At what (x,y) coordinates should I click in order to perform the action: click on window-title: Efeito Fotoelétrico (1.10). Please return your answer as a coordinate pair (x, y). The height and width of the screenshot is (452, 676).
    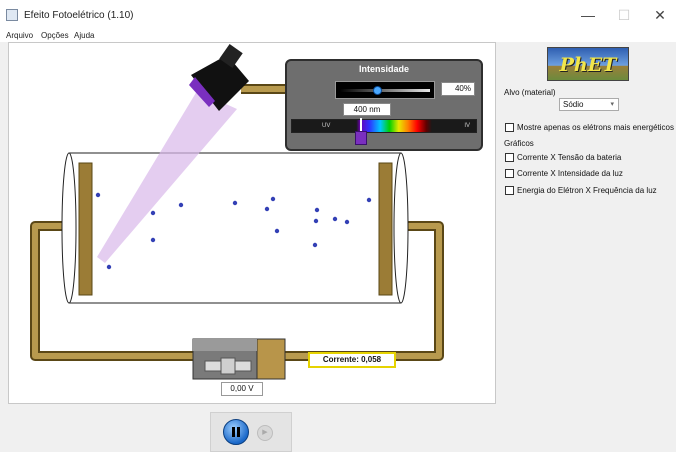
    Looking at the image, I should click on (79, 15).